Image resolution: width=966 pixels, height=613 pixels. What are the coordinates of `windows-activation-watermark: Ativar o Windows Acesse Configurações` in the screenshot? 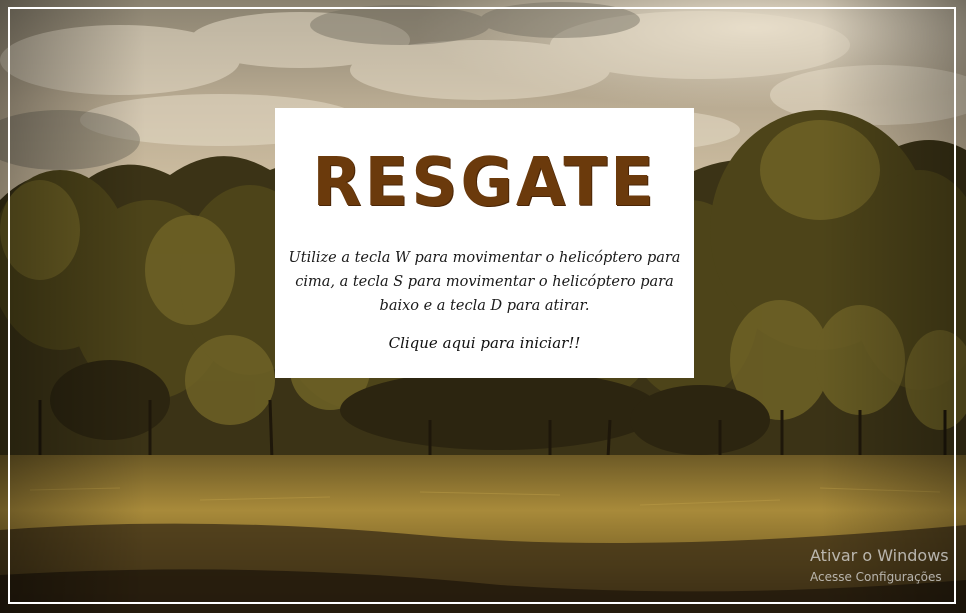 It's located at (888, 566).